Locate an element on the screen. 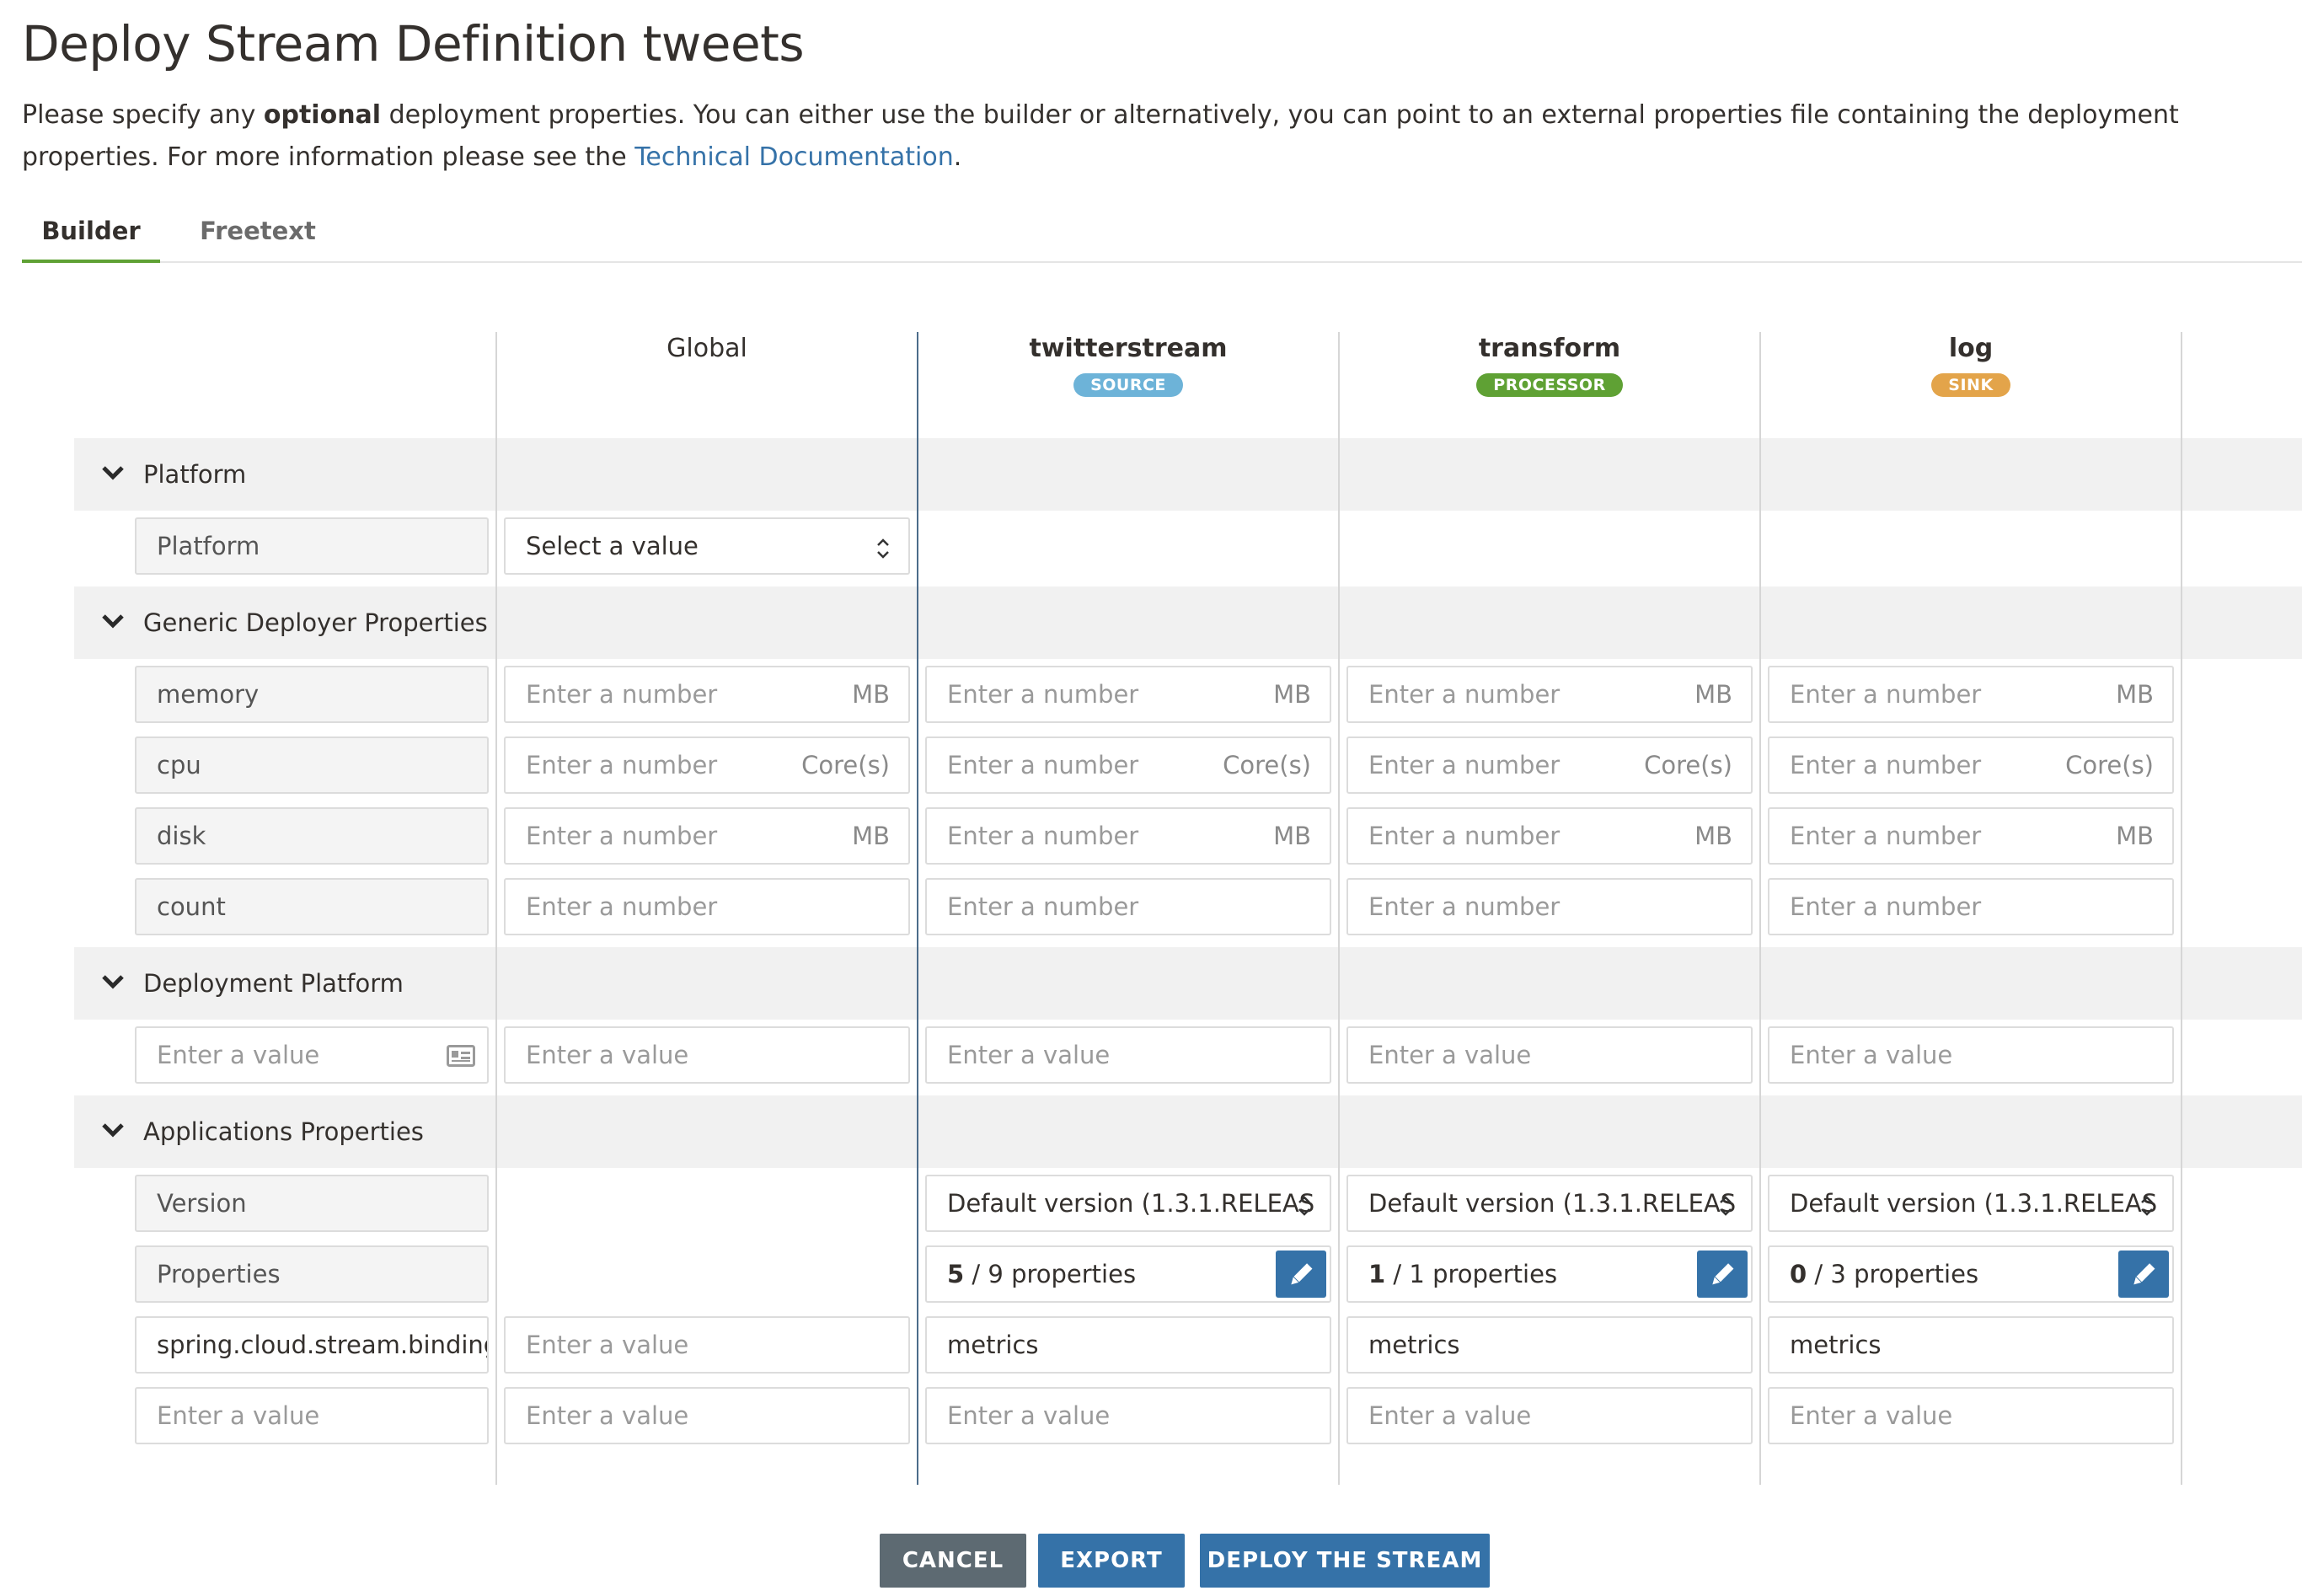  address-card-icon is located at coordinates (461, 1056).